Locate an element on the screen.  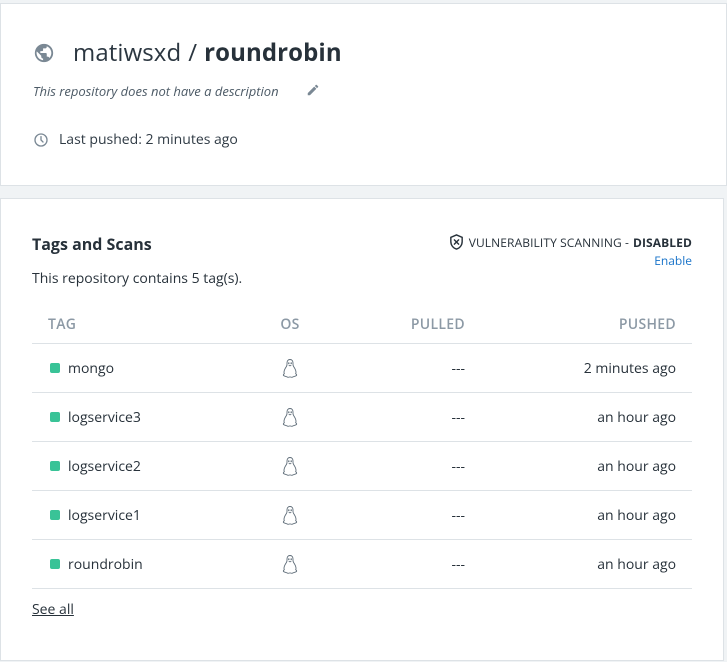
table-row: logservice2 --- an hour ago is located at coordinates (362, 466).